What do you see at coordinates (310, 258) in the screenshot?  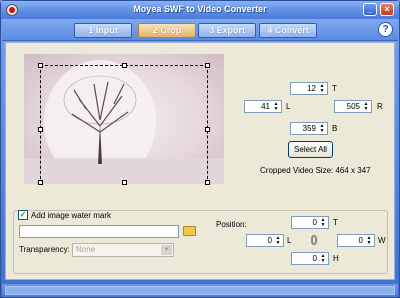 I see `wm-height-spinner: 0 ▲ ▼` at bounding box center [310, 258].